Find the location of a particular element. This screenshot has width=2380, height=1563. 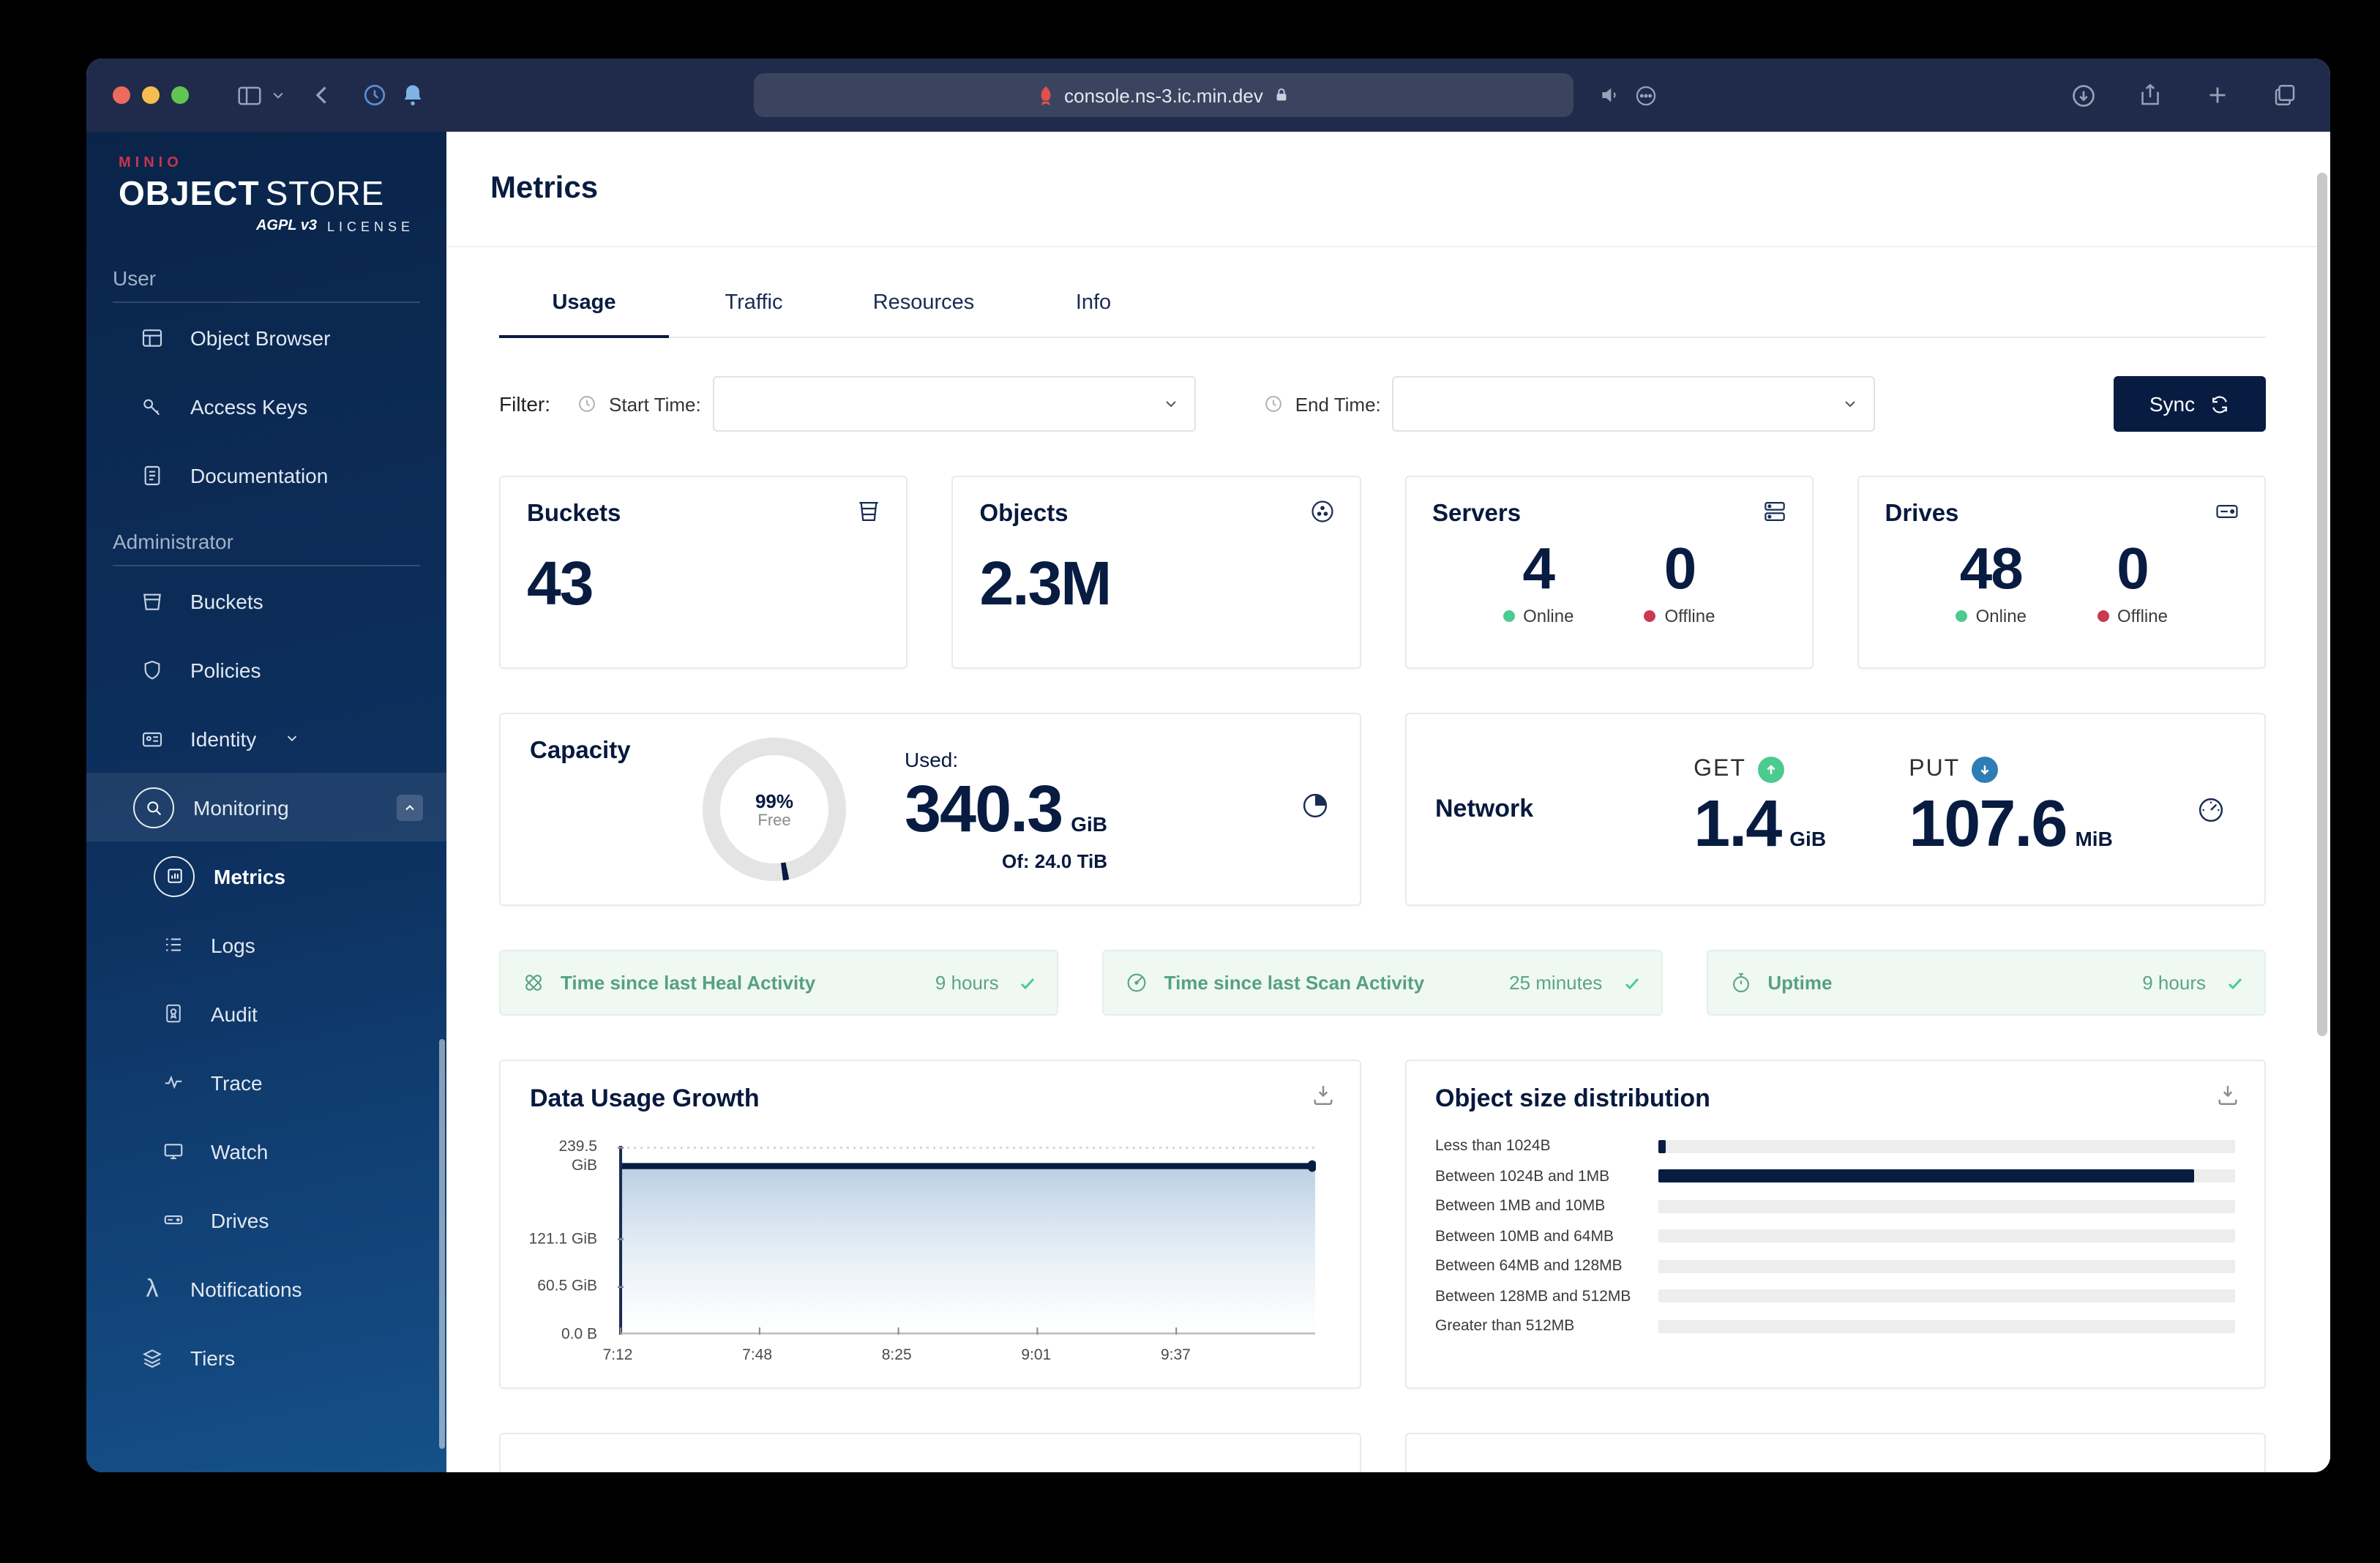

capacity-donut-chart: 99% Free is located at coordinates (774, 809).